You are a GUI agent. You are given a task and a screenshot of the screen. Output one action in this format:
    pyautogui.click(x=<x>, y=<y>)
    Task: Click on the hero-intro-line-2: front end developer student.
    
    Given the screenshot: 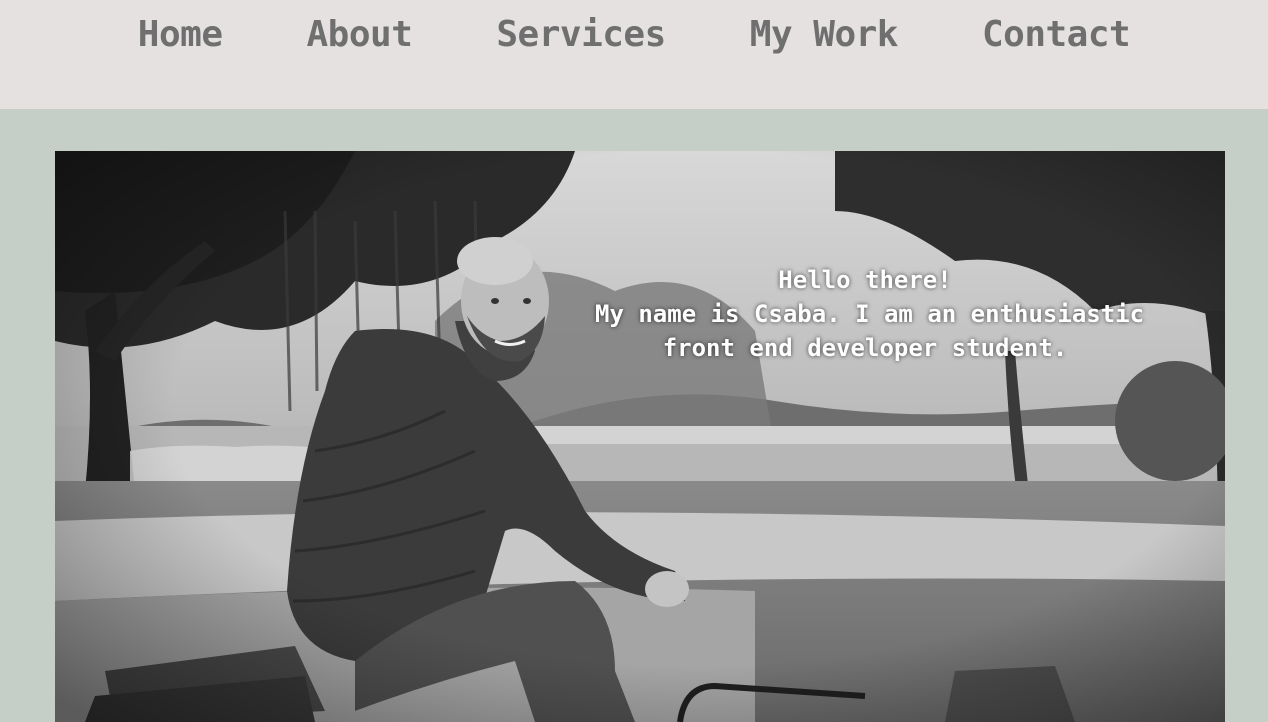 What is the action you would take?
    pyautogui.click(x=865, y=348)
    